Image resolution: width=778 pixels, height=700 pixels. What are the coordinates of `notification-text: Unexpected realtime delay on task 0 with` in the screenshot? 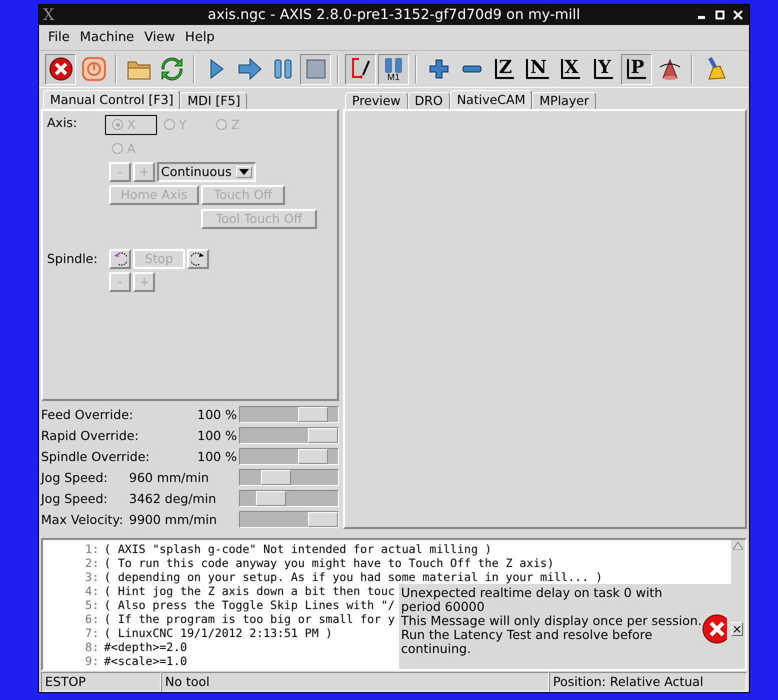 It's located at (532, 593).